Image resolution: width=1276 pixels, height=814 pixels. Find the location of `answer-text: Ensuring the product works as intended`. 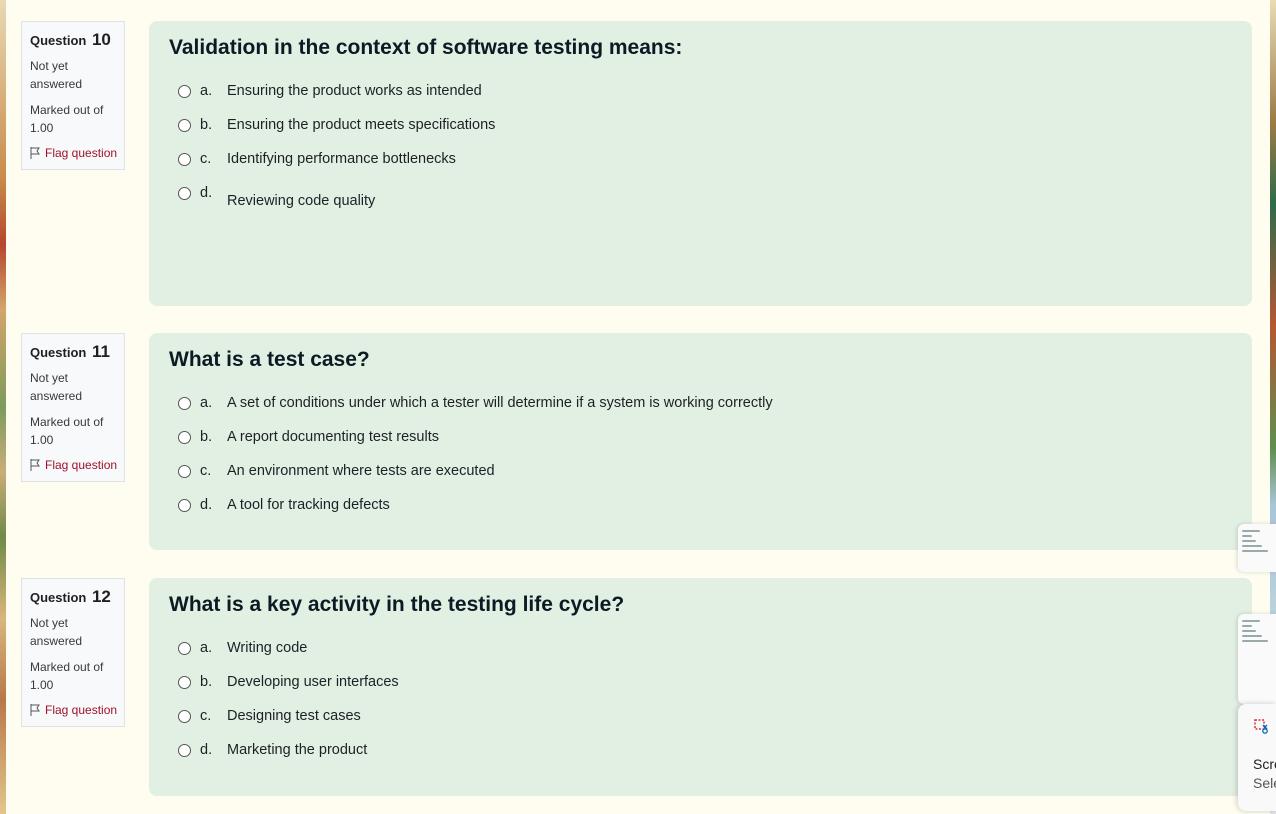

answer-text: Ensuring the product works as intended is located at coordinates (354, 91).